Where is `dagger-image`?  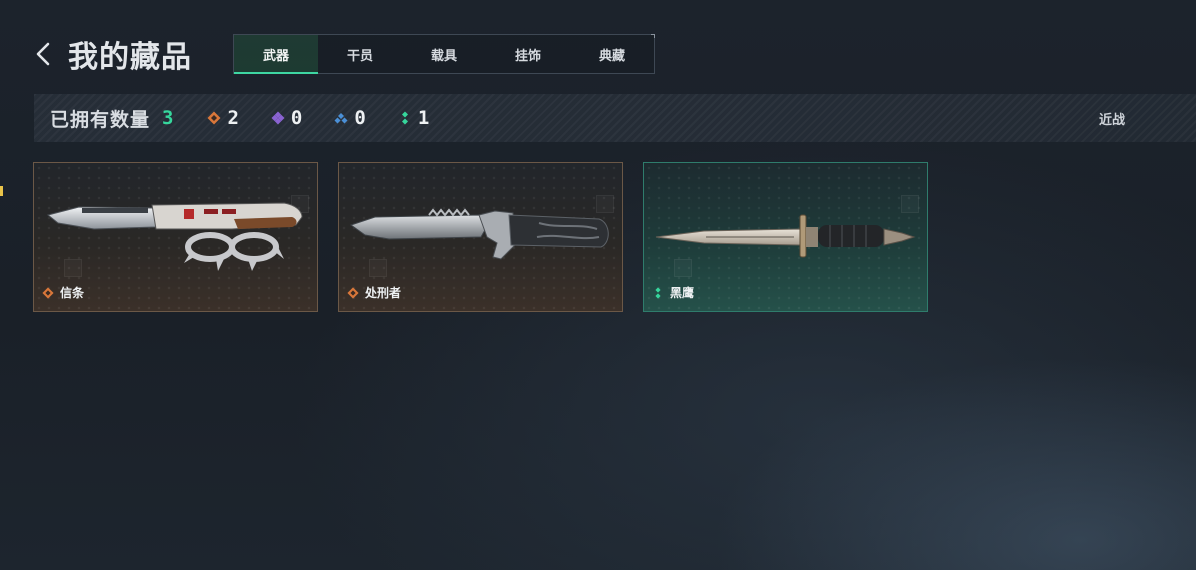 dagger-image is located at coordinates (785, 236).